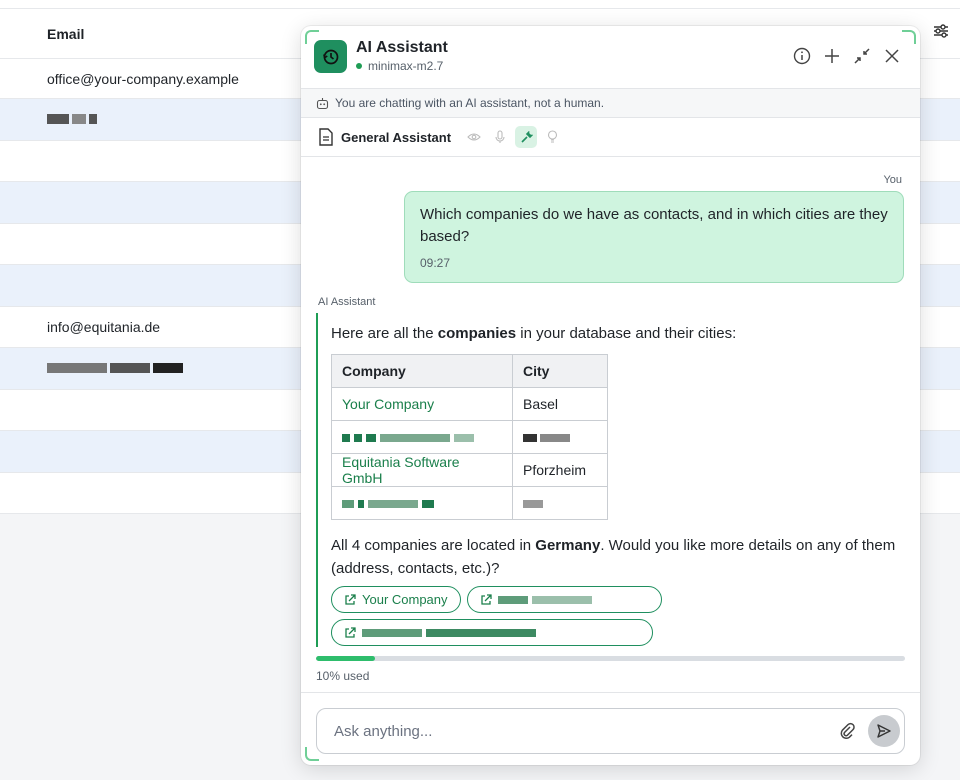 This screenshot has width=960, height=780. Describe the element at coordinates (66, 33) in the screenshot. I see `email-header-label: Email` at that location.